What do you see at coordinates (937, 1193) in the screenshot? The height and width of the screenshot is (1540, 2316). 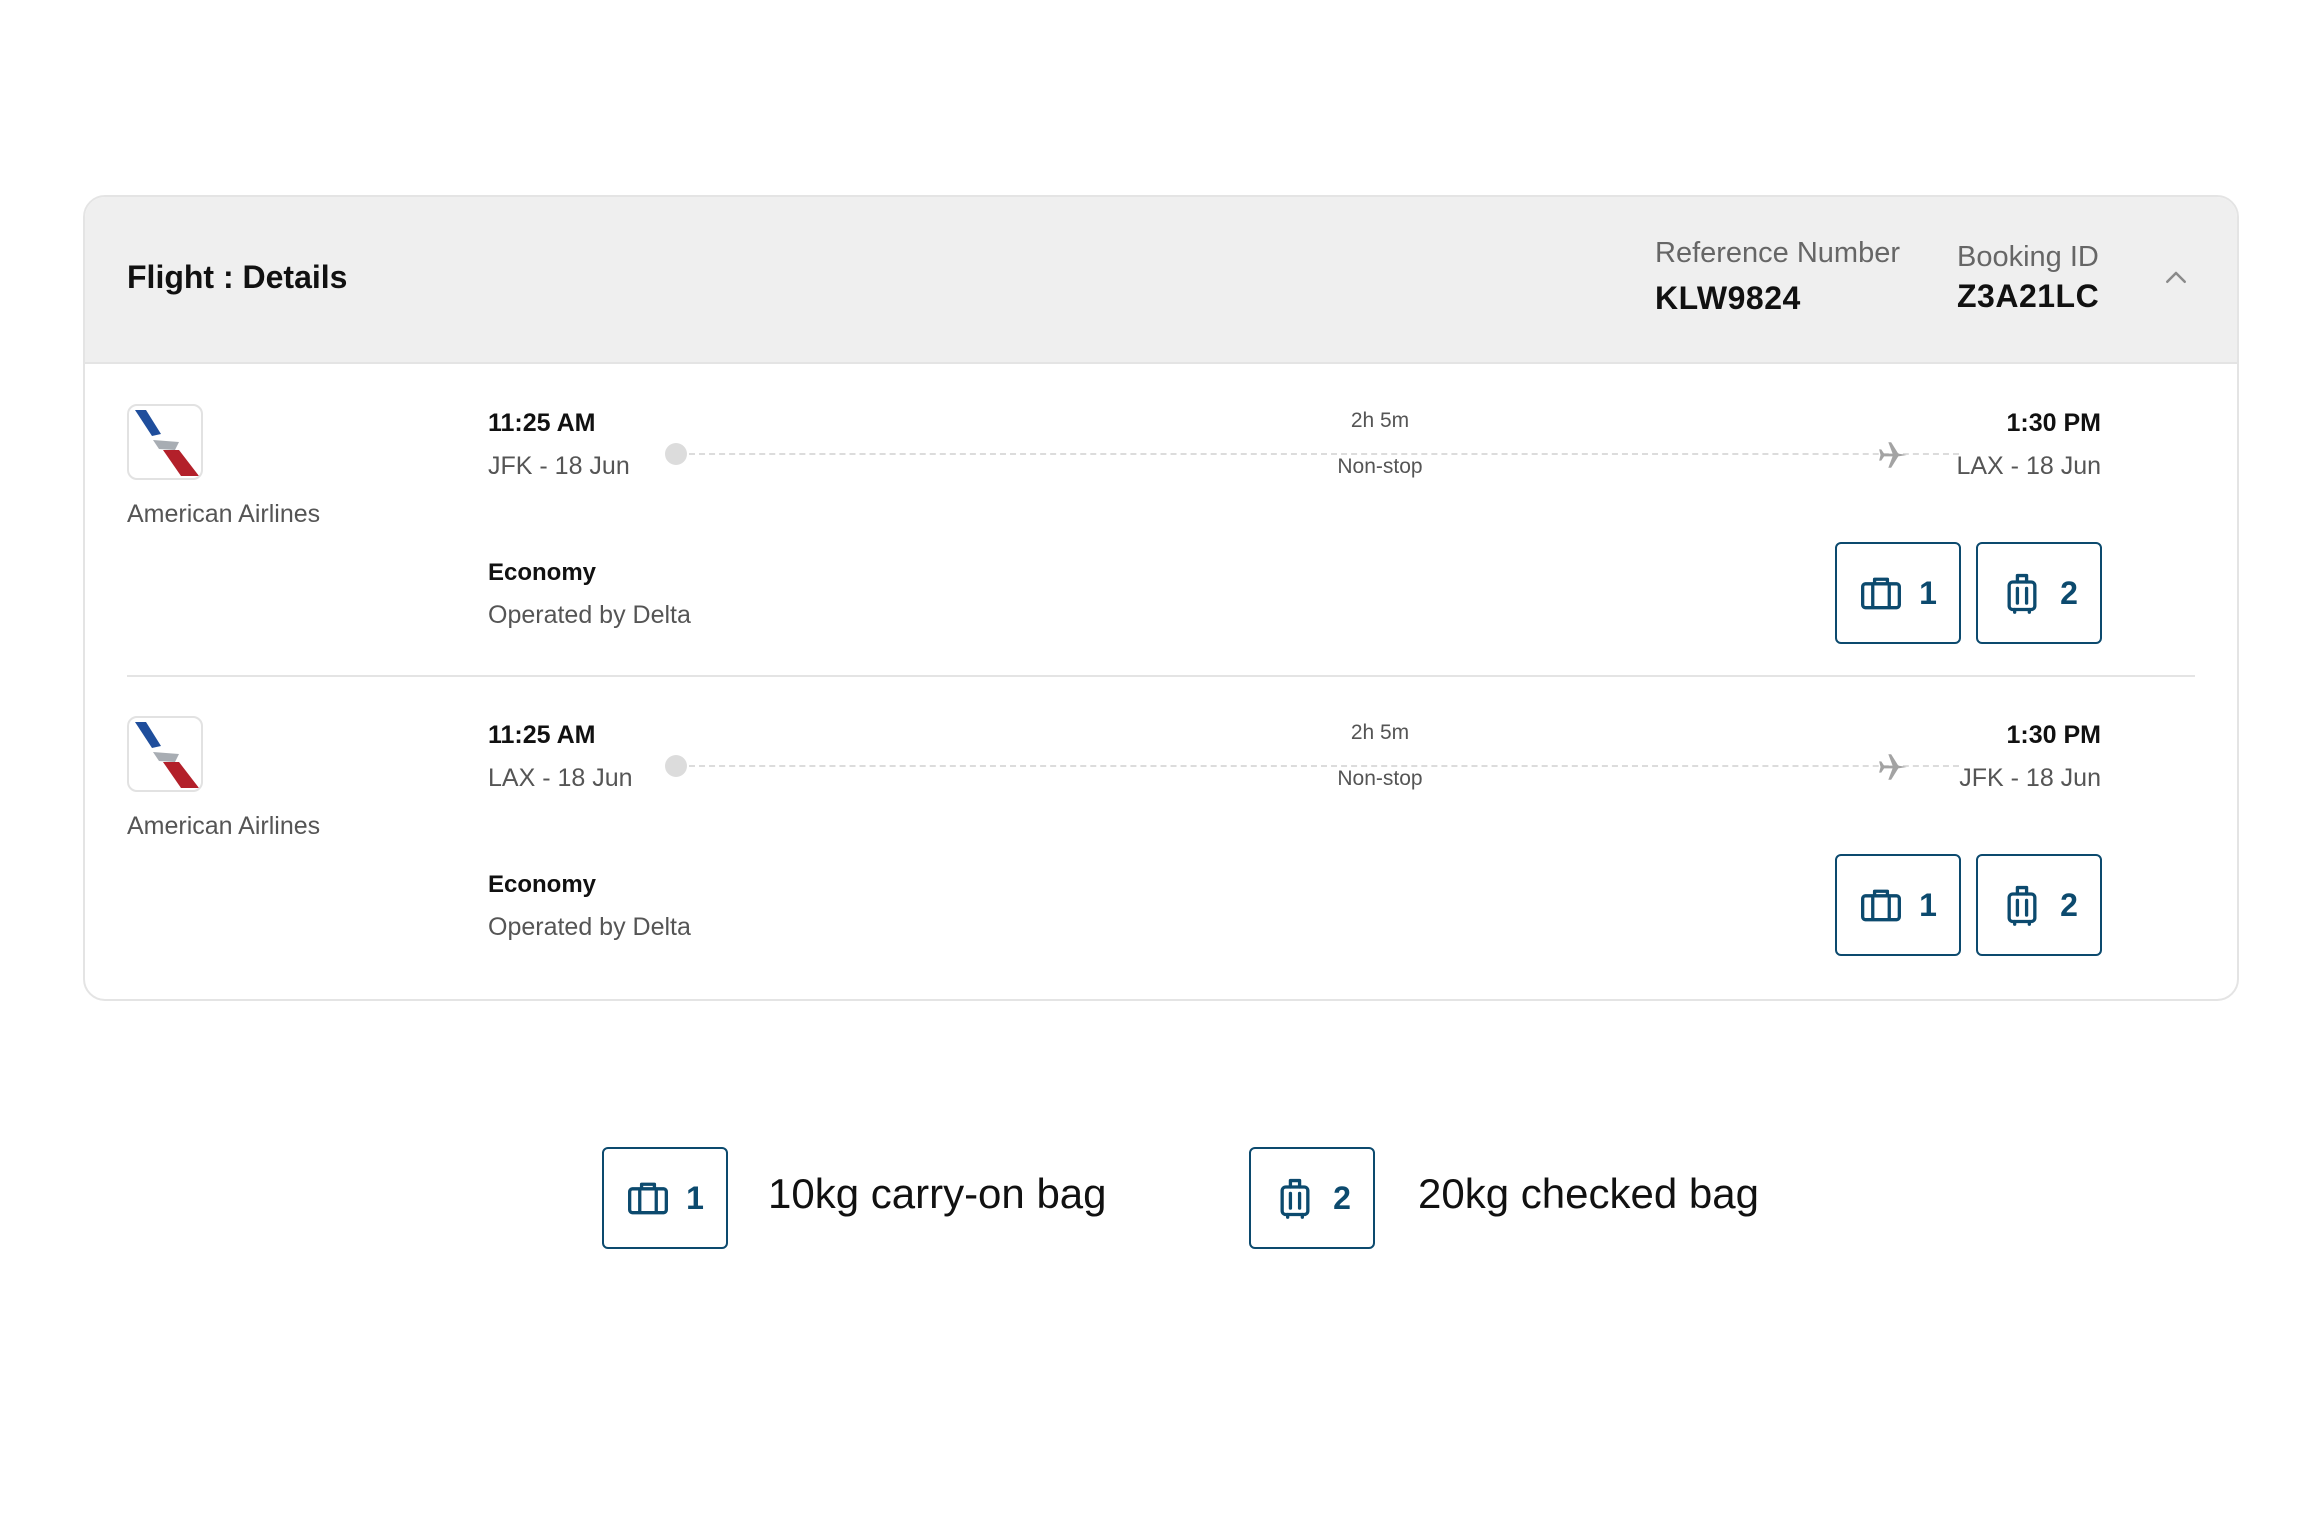 I see `legend-carry-on-text: 10kg carry-on bag` at bounding box center [937, 1193].